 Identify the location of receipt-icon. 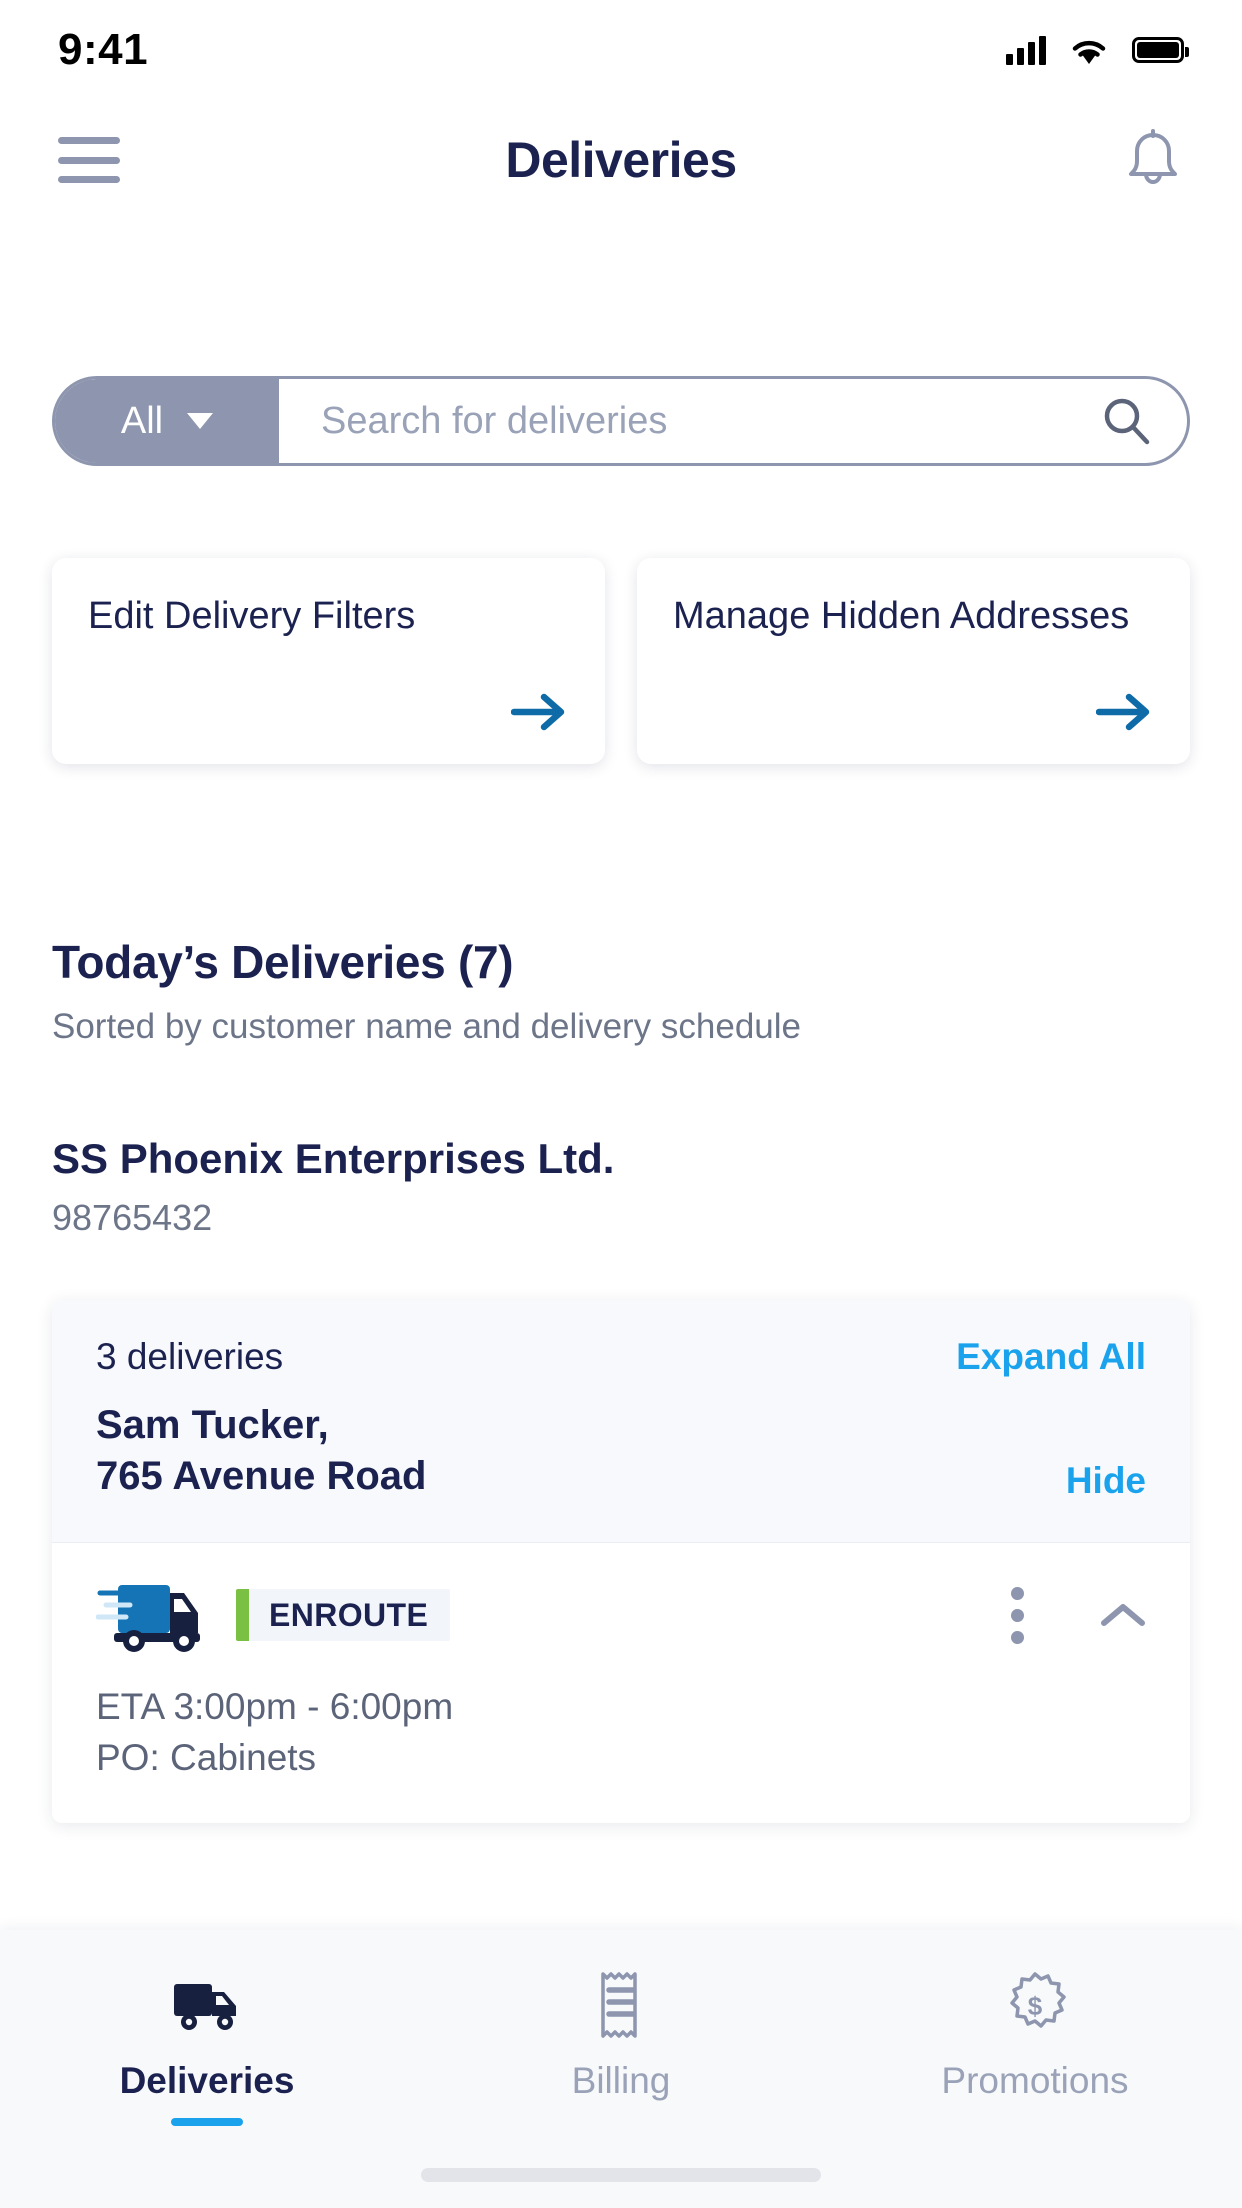
(621, 2005).